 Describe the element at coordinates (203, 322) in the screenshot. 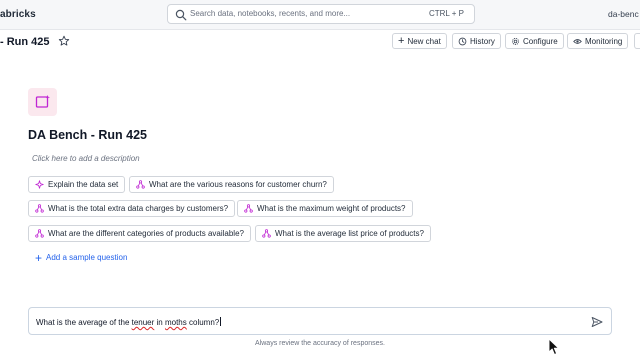

I see `chat-text-segment: column?` at that location.